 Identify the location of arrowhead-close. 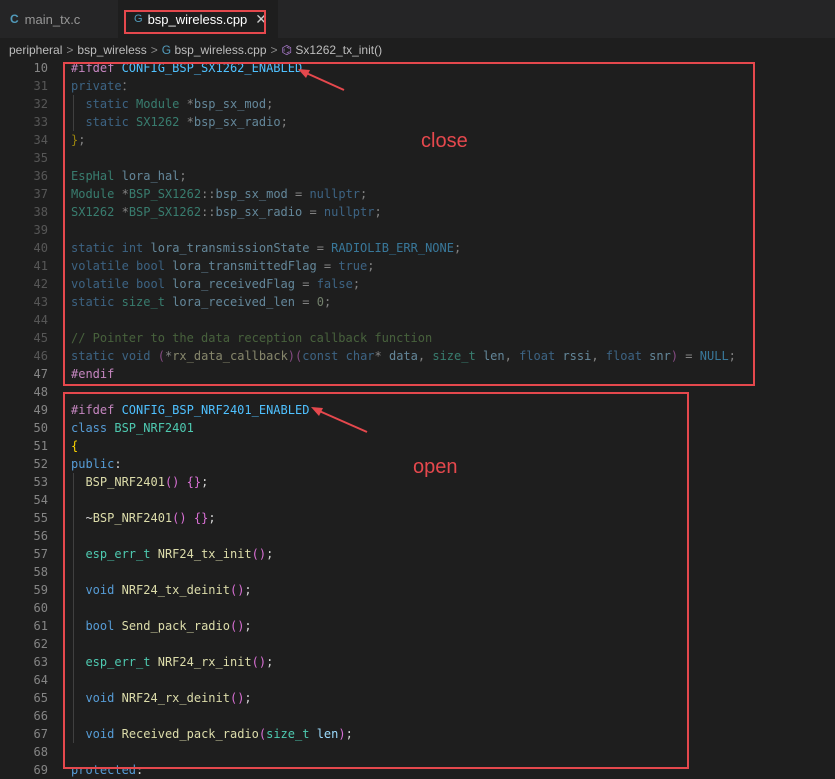
(304, 73).